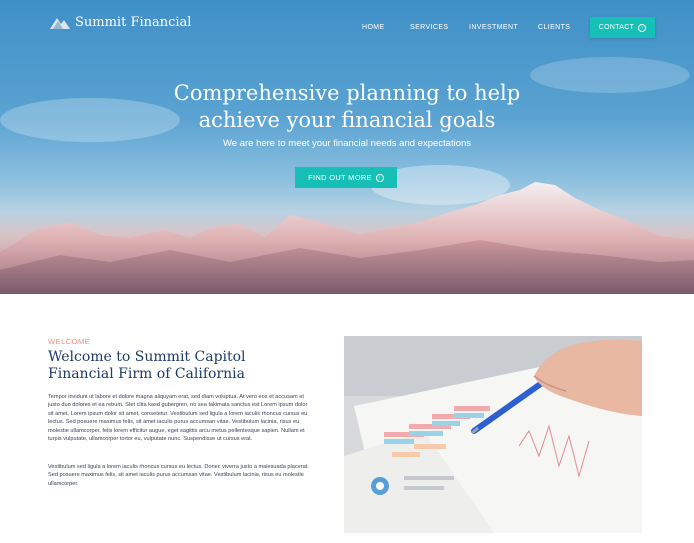  I want to click on mountain-logo-icon, so click(60, 23).